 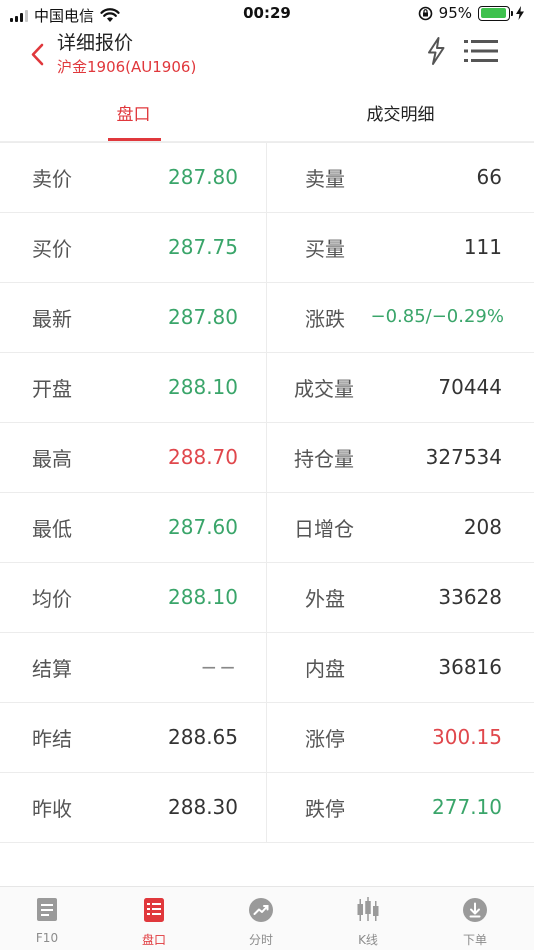 I want to click on quote-cell: 买价 287.75, so click(x=133, y=247).